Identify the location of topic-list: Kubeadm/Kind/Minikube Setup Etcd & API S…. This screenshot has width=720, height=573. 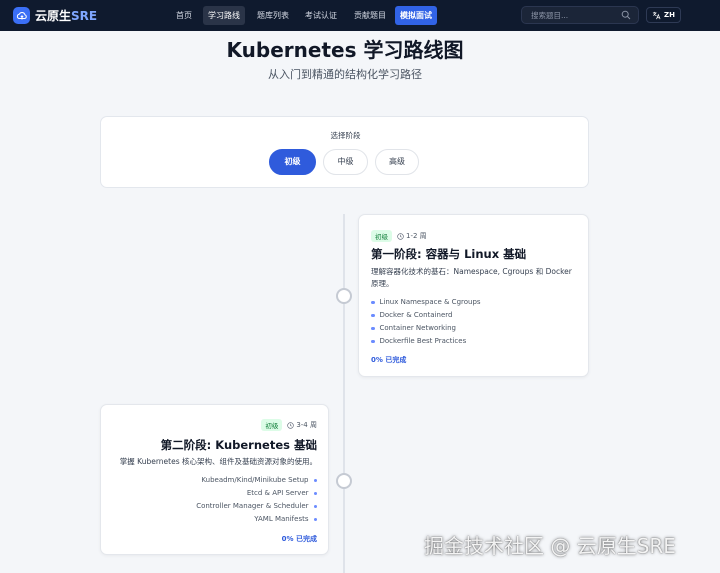
(256, 500).